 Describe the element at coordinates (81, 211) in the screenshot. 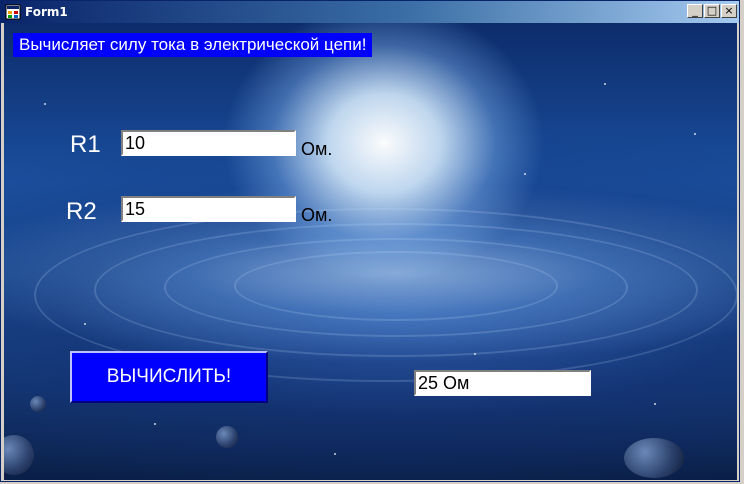

I see `r2-label: R2` at that location.